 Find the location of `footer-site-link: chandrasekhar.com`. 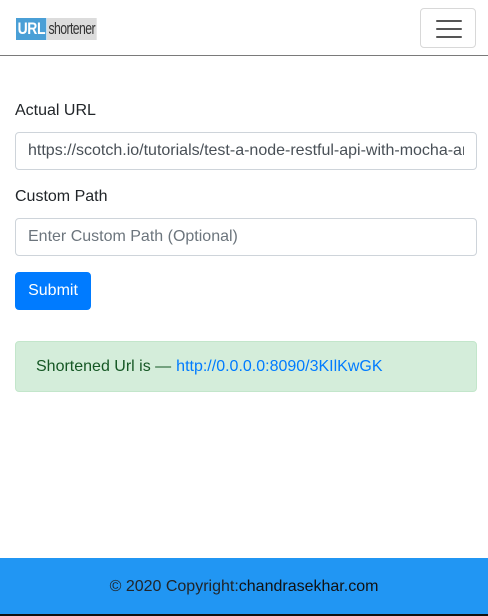

footer-site-link: chandrasekhar.com is located at coordinates (309, 587).